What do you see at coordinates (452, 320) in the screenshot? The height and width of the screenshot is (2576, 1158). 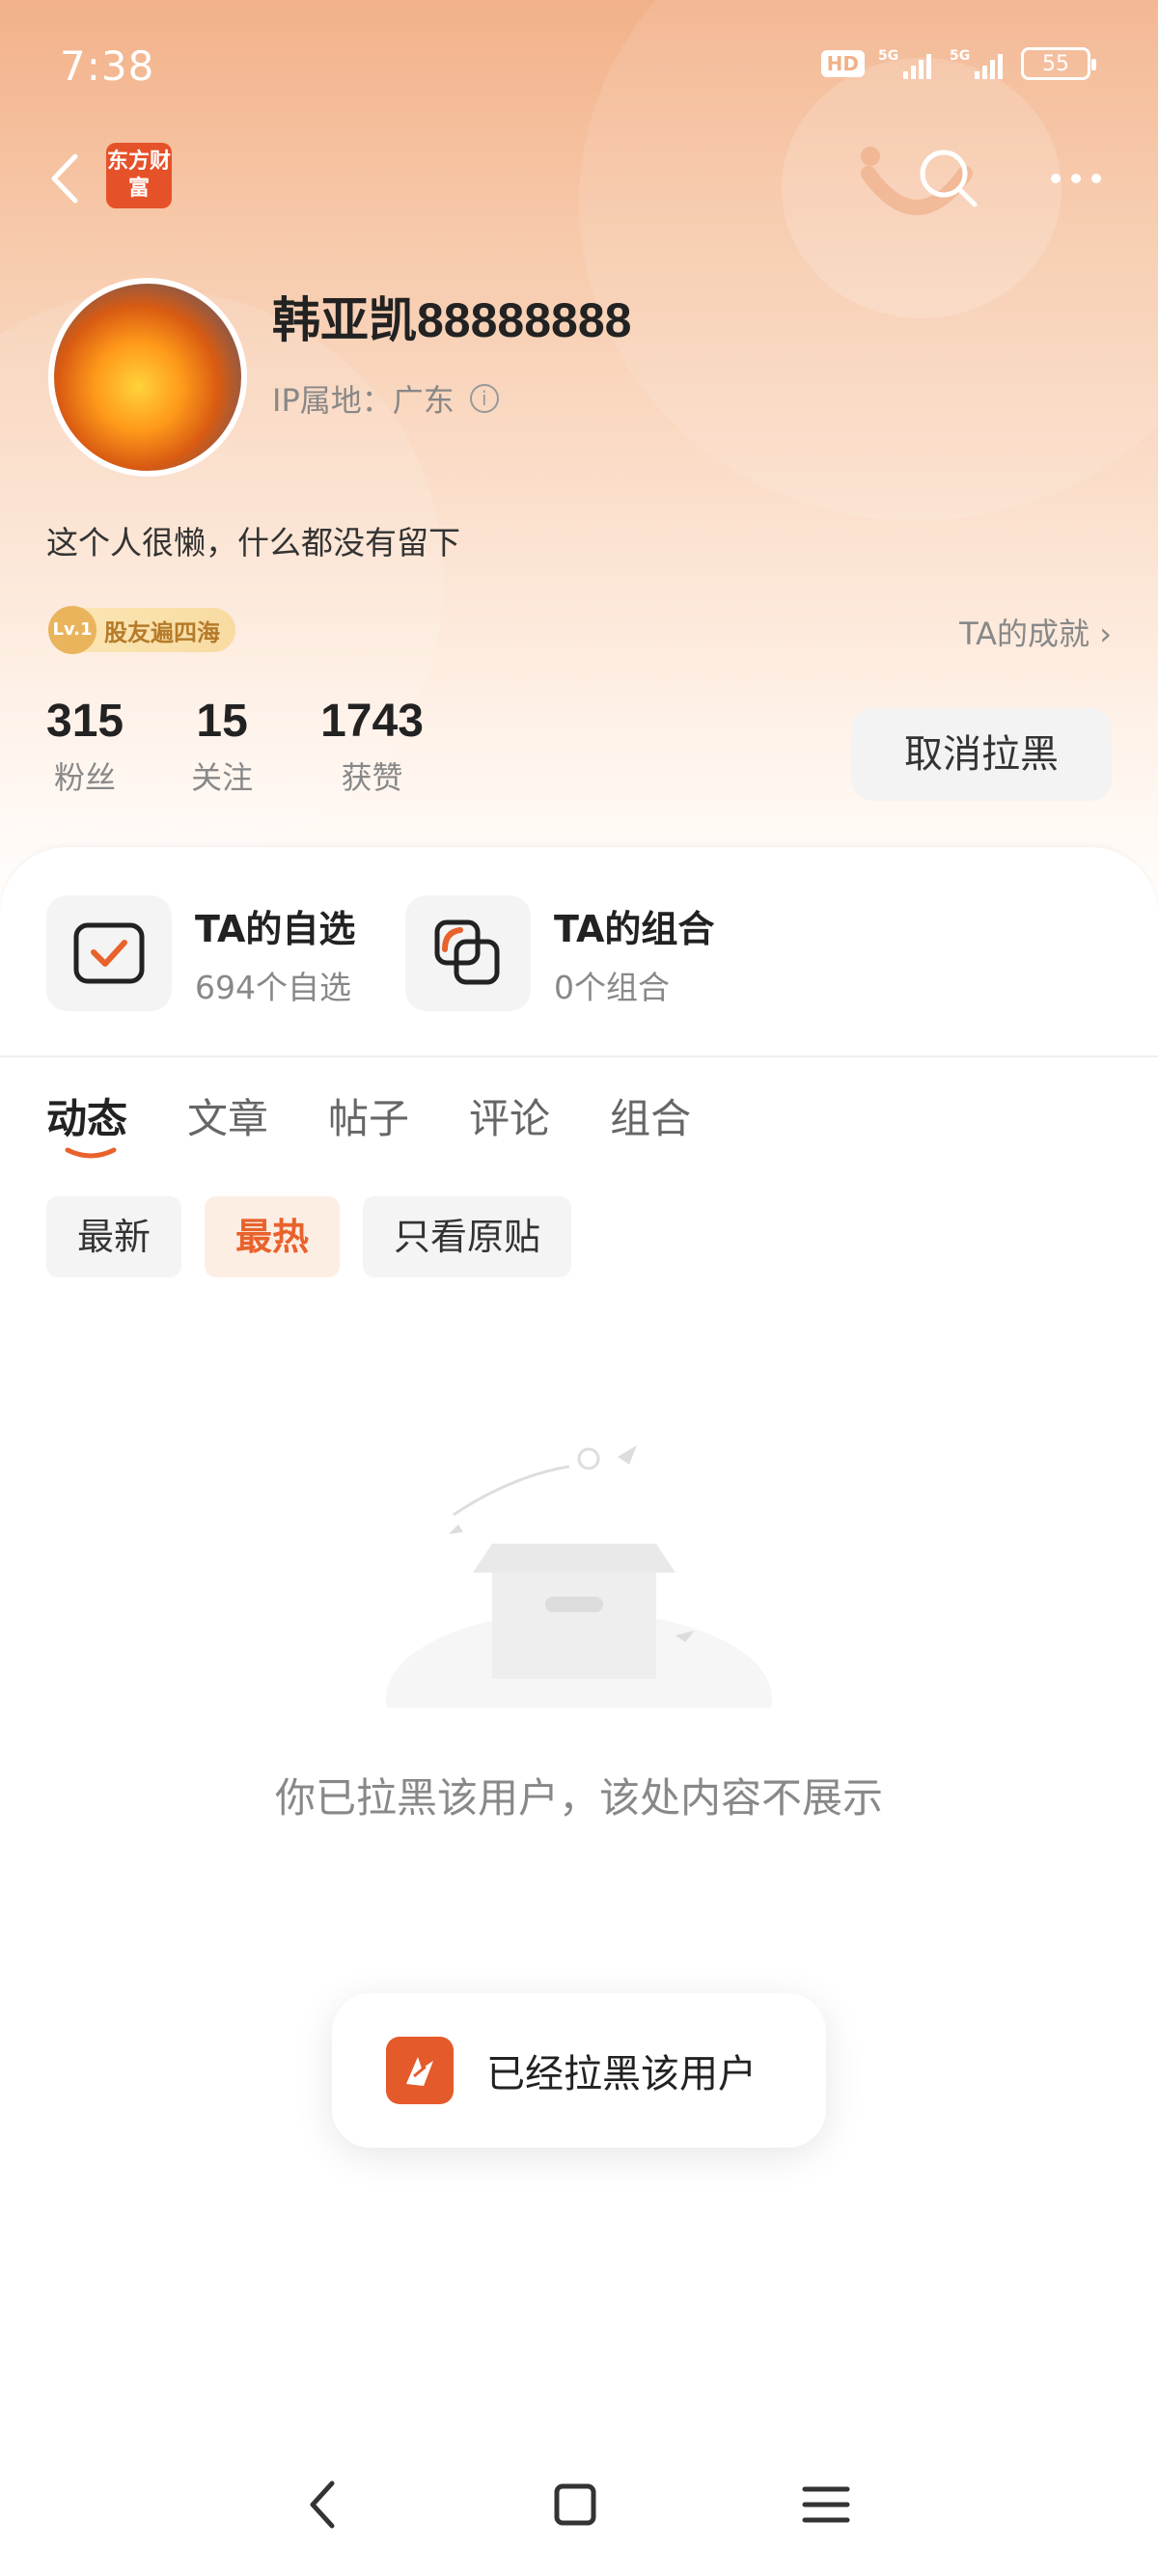 I see `username: 韩亚凯88888888` at bounding box center [452, 320].